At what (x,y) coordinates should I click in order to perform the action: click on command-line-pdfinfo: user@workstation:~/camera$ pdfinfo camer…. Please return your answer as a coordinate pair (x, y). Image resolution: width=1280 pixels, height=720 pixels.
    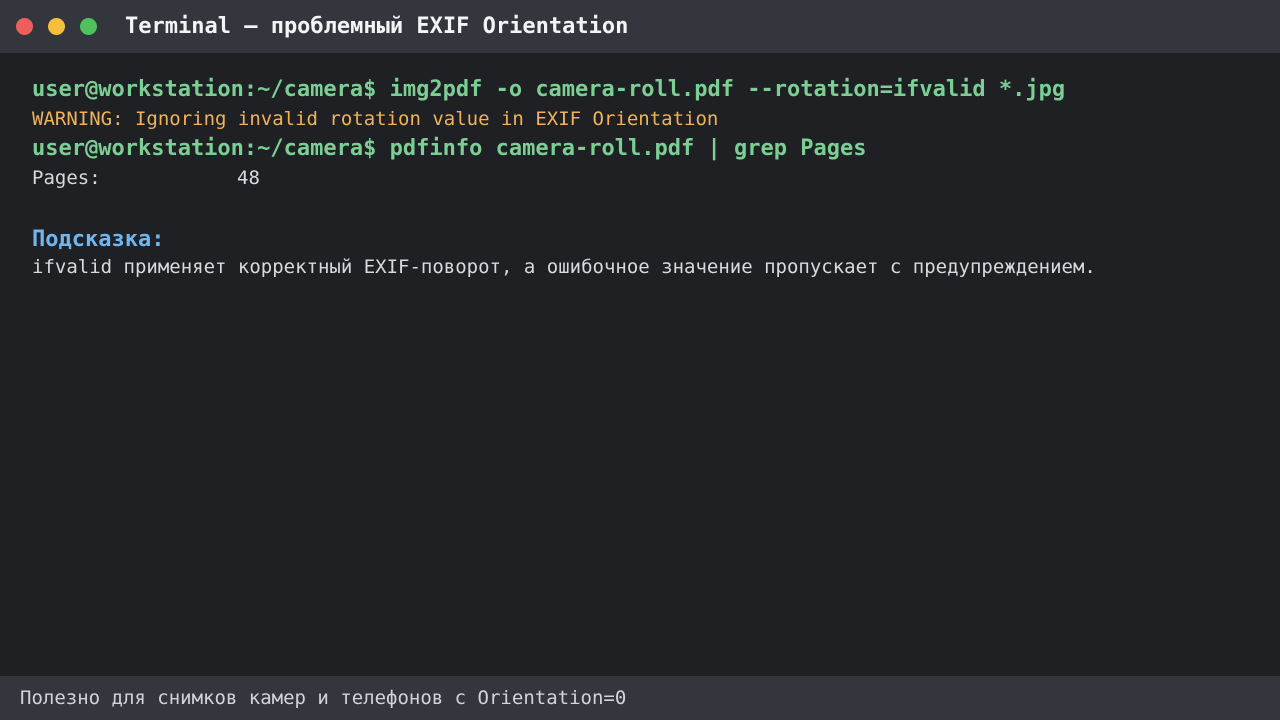
    Looking at the image, I should click on (449, 148).